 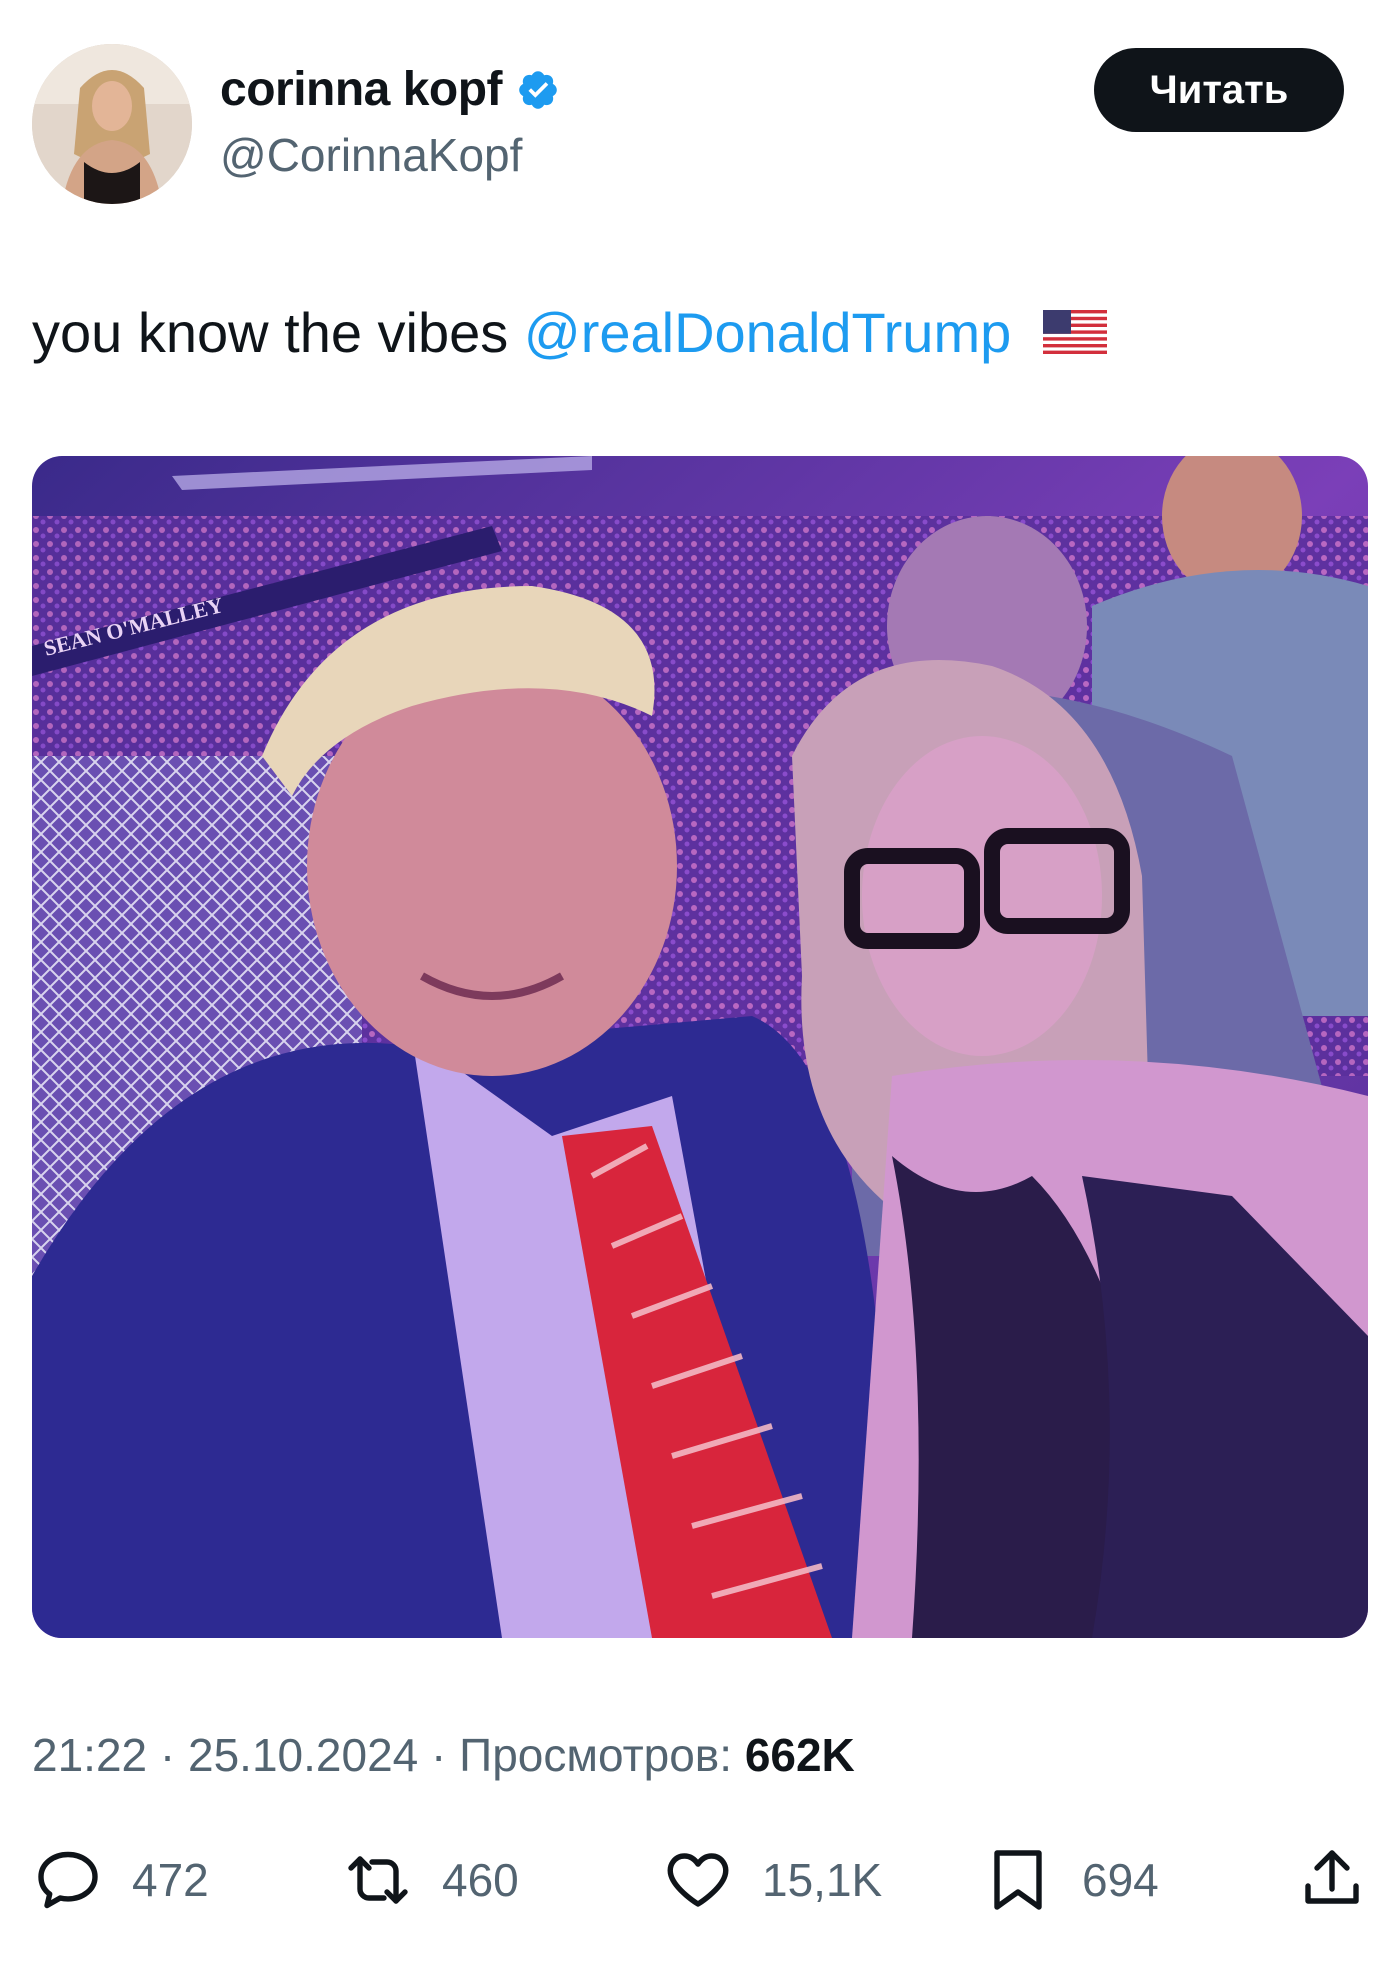 What do you see at coordinates (1018, 1880) in the screenshot?
I see `bookmark-icon` at bounding box center [1018, 1880].